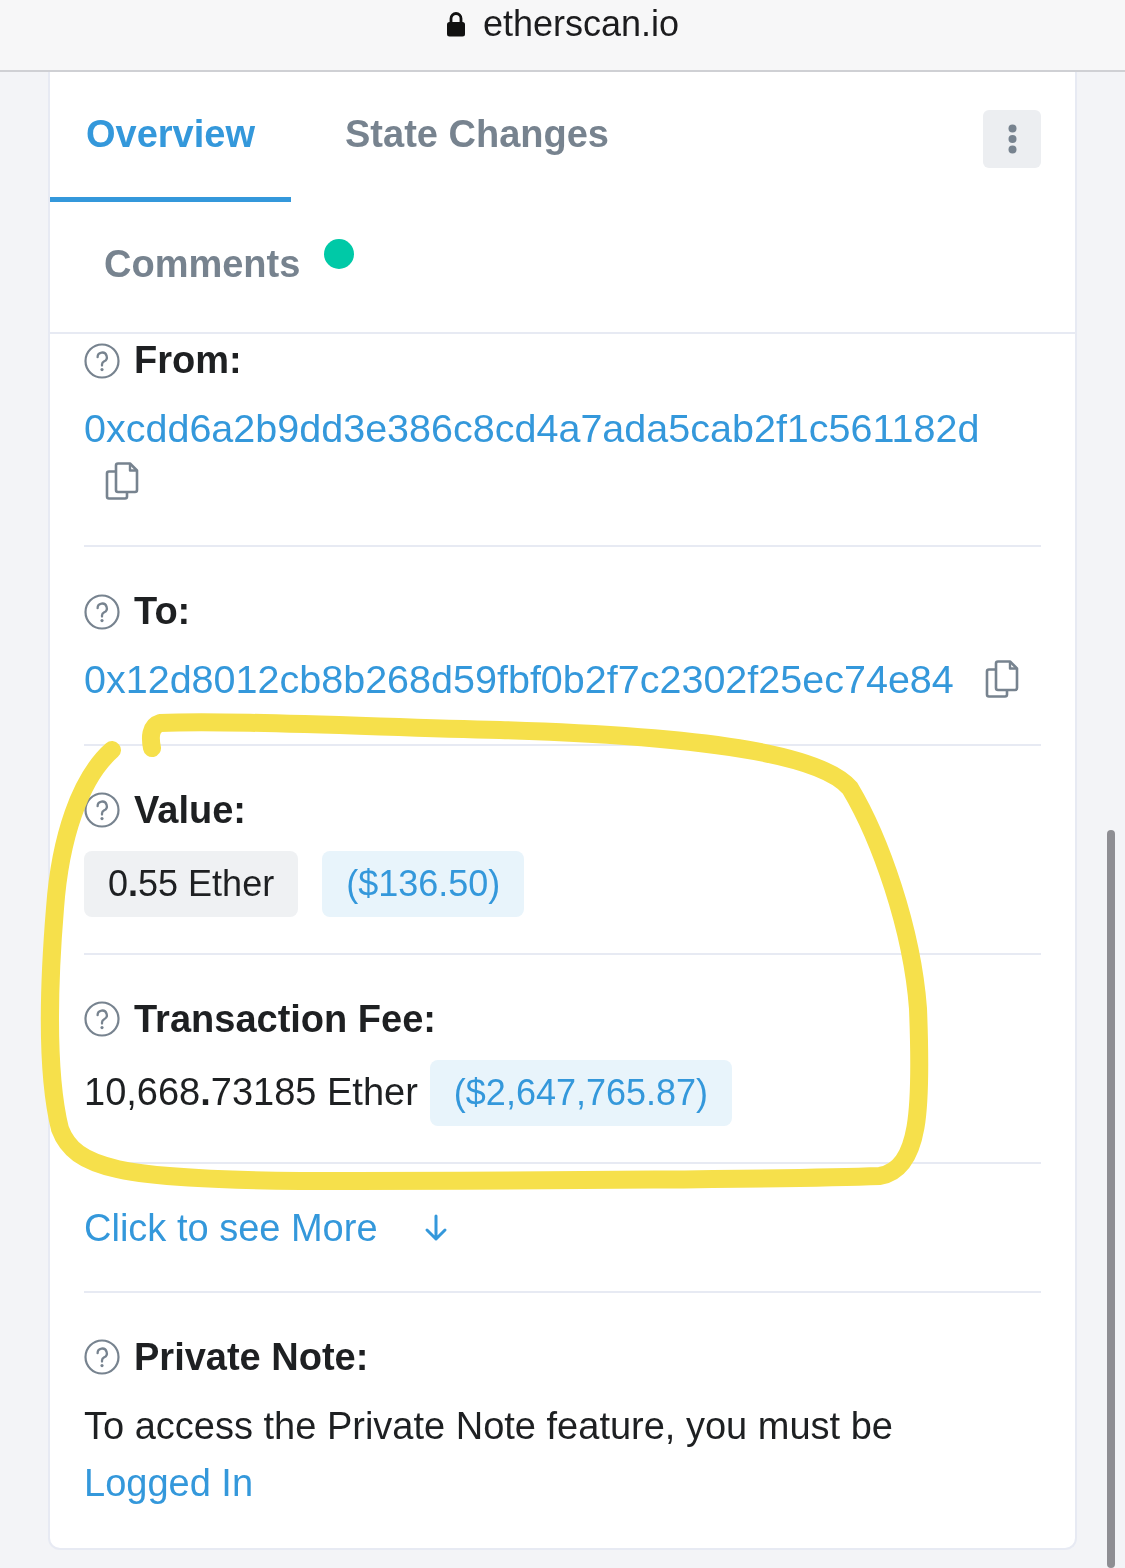 The width and height of the screenshot is (1125, 1568). I want to click on menu-dots-icon, so click(1012, 139).